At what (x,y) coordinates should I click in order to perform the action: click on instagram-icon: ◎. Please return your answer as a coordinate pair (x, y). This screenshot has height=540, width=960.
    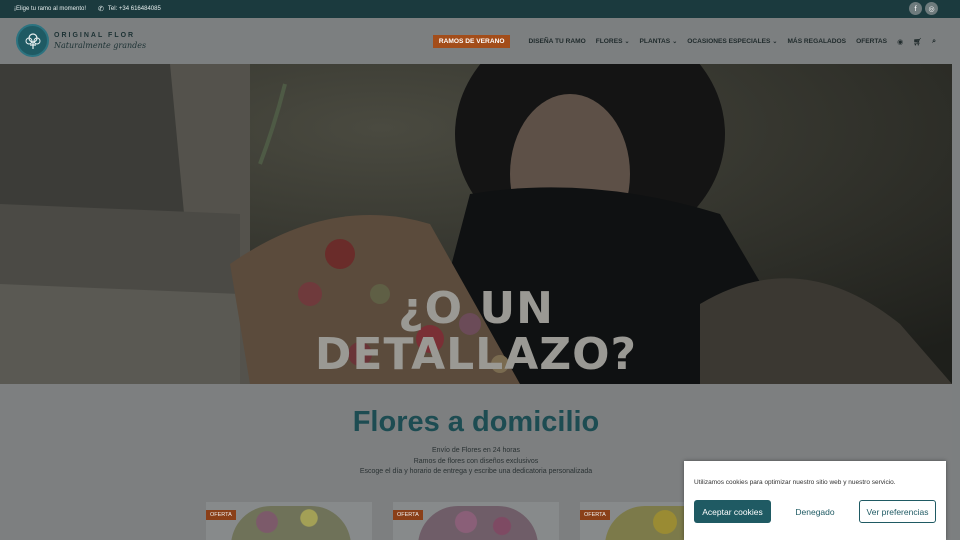
    Looking at the image, I should click on (931, 8).